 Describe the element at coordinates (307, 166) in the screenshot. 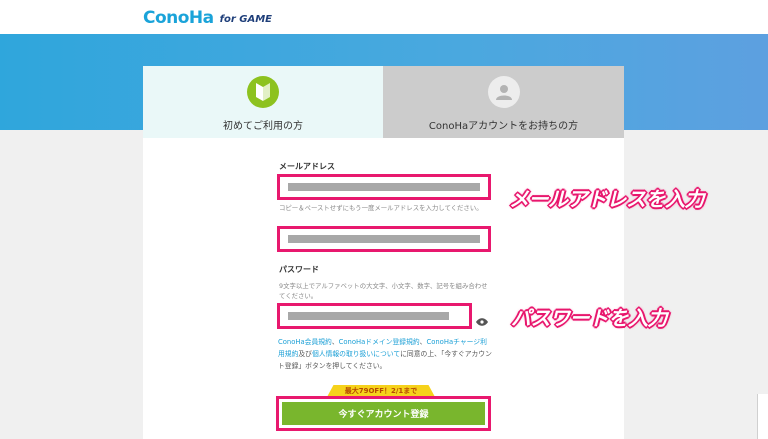

I see `email-label: メールアドレス` at that location.